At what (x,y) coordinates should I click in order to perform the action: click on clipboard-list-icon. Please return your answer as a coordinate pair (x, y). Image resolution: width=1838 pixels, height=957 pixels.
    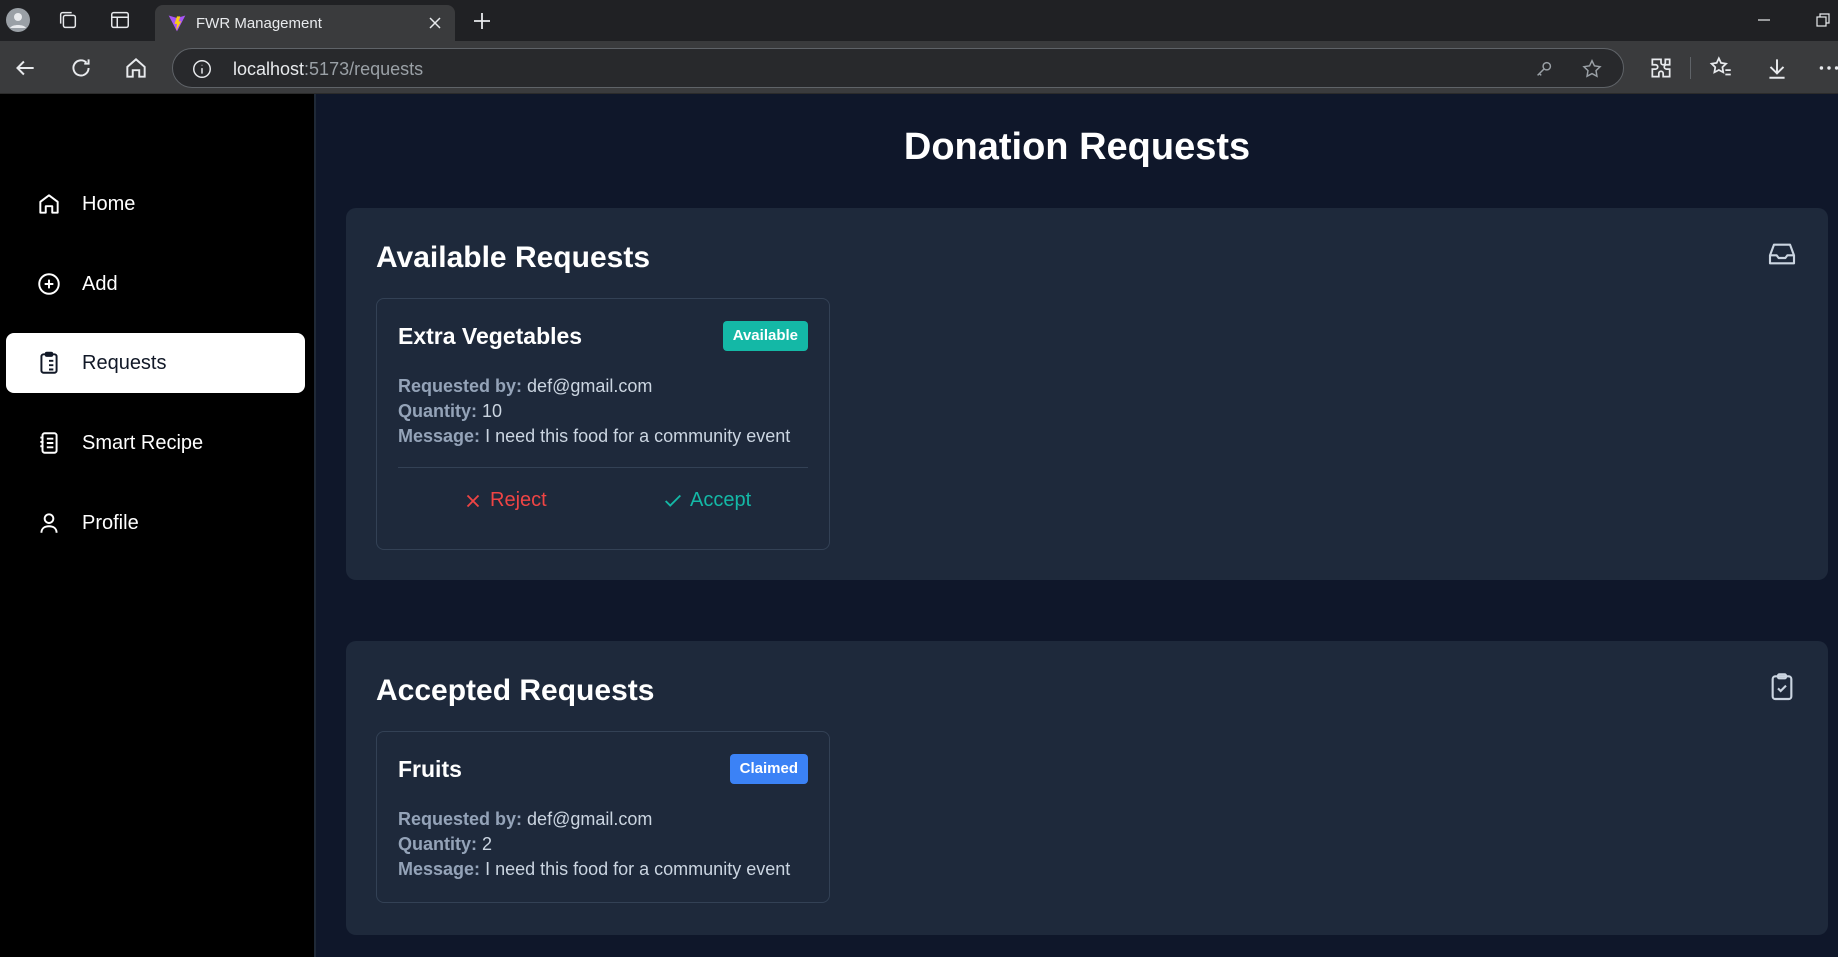
    Looking at the image, I should click on (49, 362).